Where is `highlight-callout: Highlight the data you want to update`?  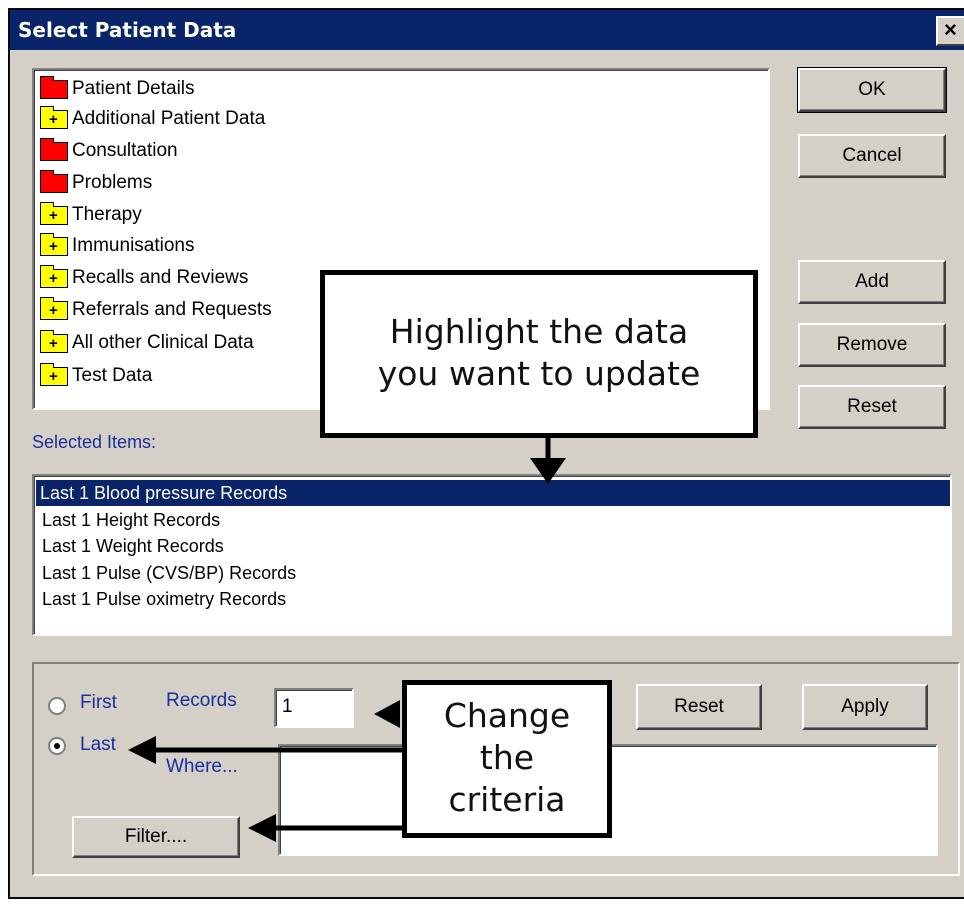 highlight-callout: Highlight the data you want to update is located at coordinates (539, 354).